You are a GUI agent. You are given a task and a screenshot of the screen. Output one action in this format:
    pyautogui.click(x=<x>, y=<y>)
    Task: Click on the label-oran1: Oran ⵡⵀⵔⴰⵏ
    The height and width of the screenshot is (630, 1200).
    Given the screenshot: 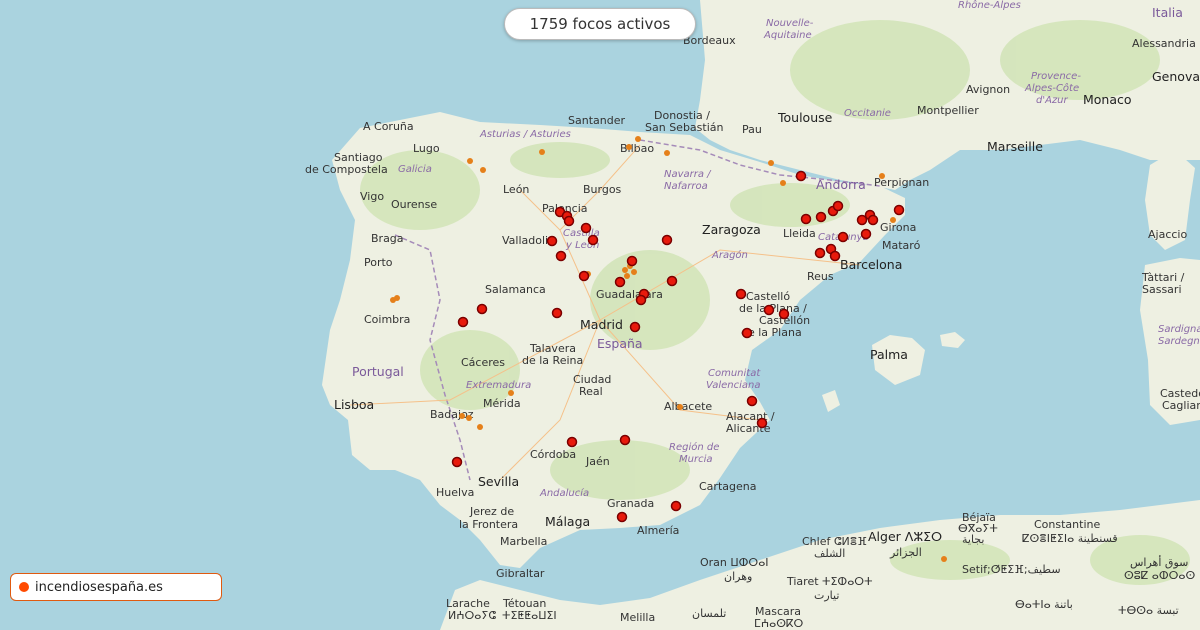 What is the action you would take?
    pyautogui.click(x=734, y=562)
    